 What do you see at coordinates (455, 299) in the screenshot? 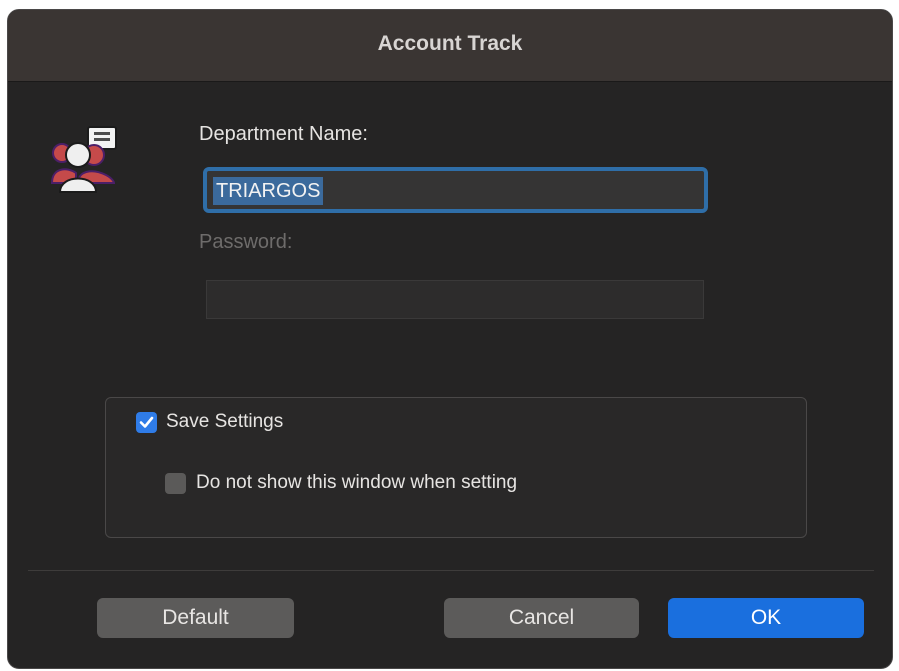
I see `password-field` at bounding box center [455, 299].